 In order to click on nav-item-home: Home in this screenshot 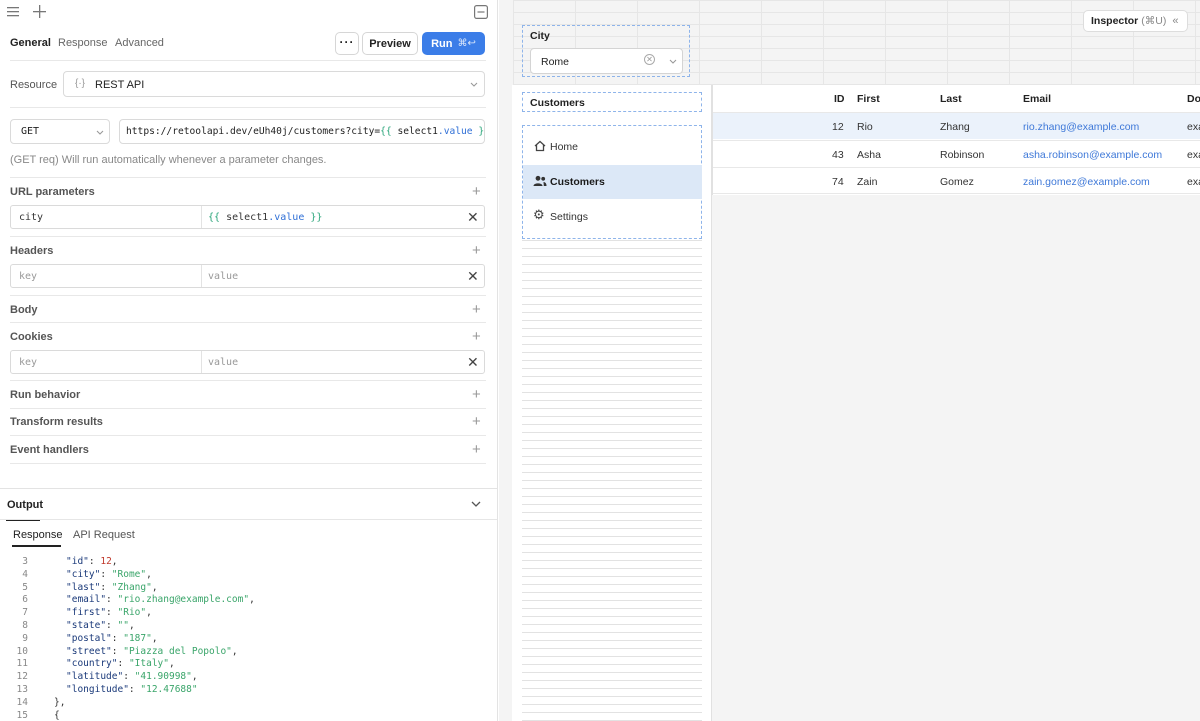, I will do `click(612, 147)`.